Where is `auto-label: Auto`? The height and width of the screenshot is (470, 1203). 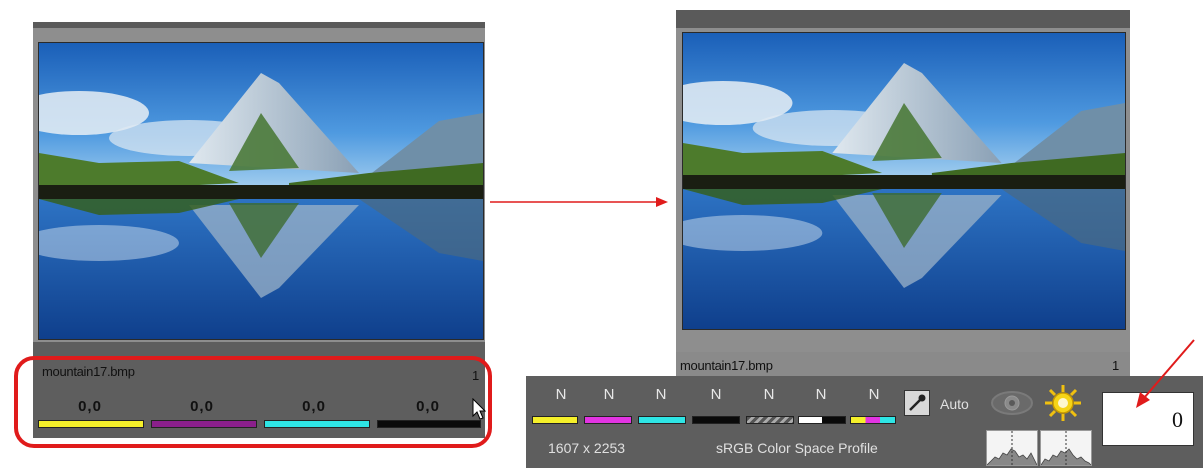 auto-label: Auto is located at coordinates (954, 404).